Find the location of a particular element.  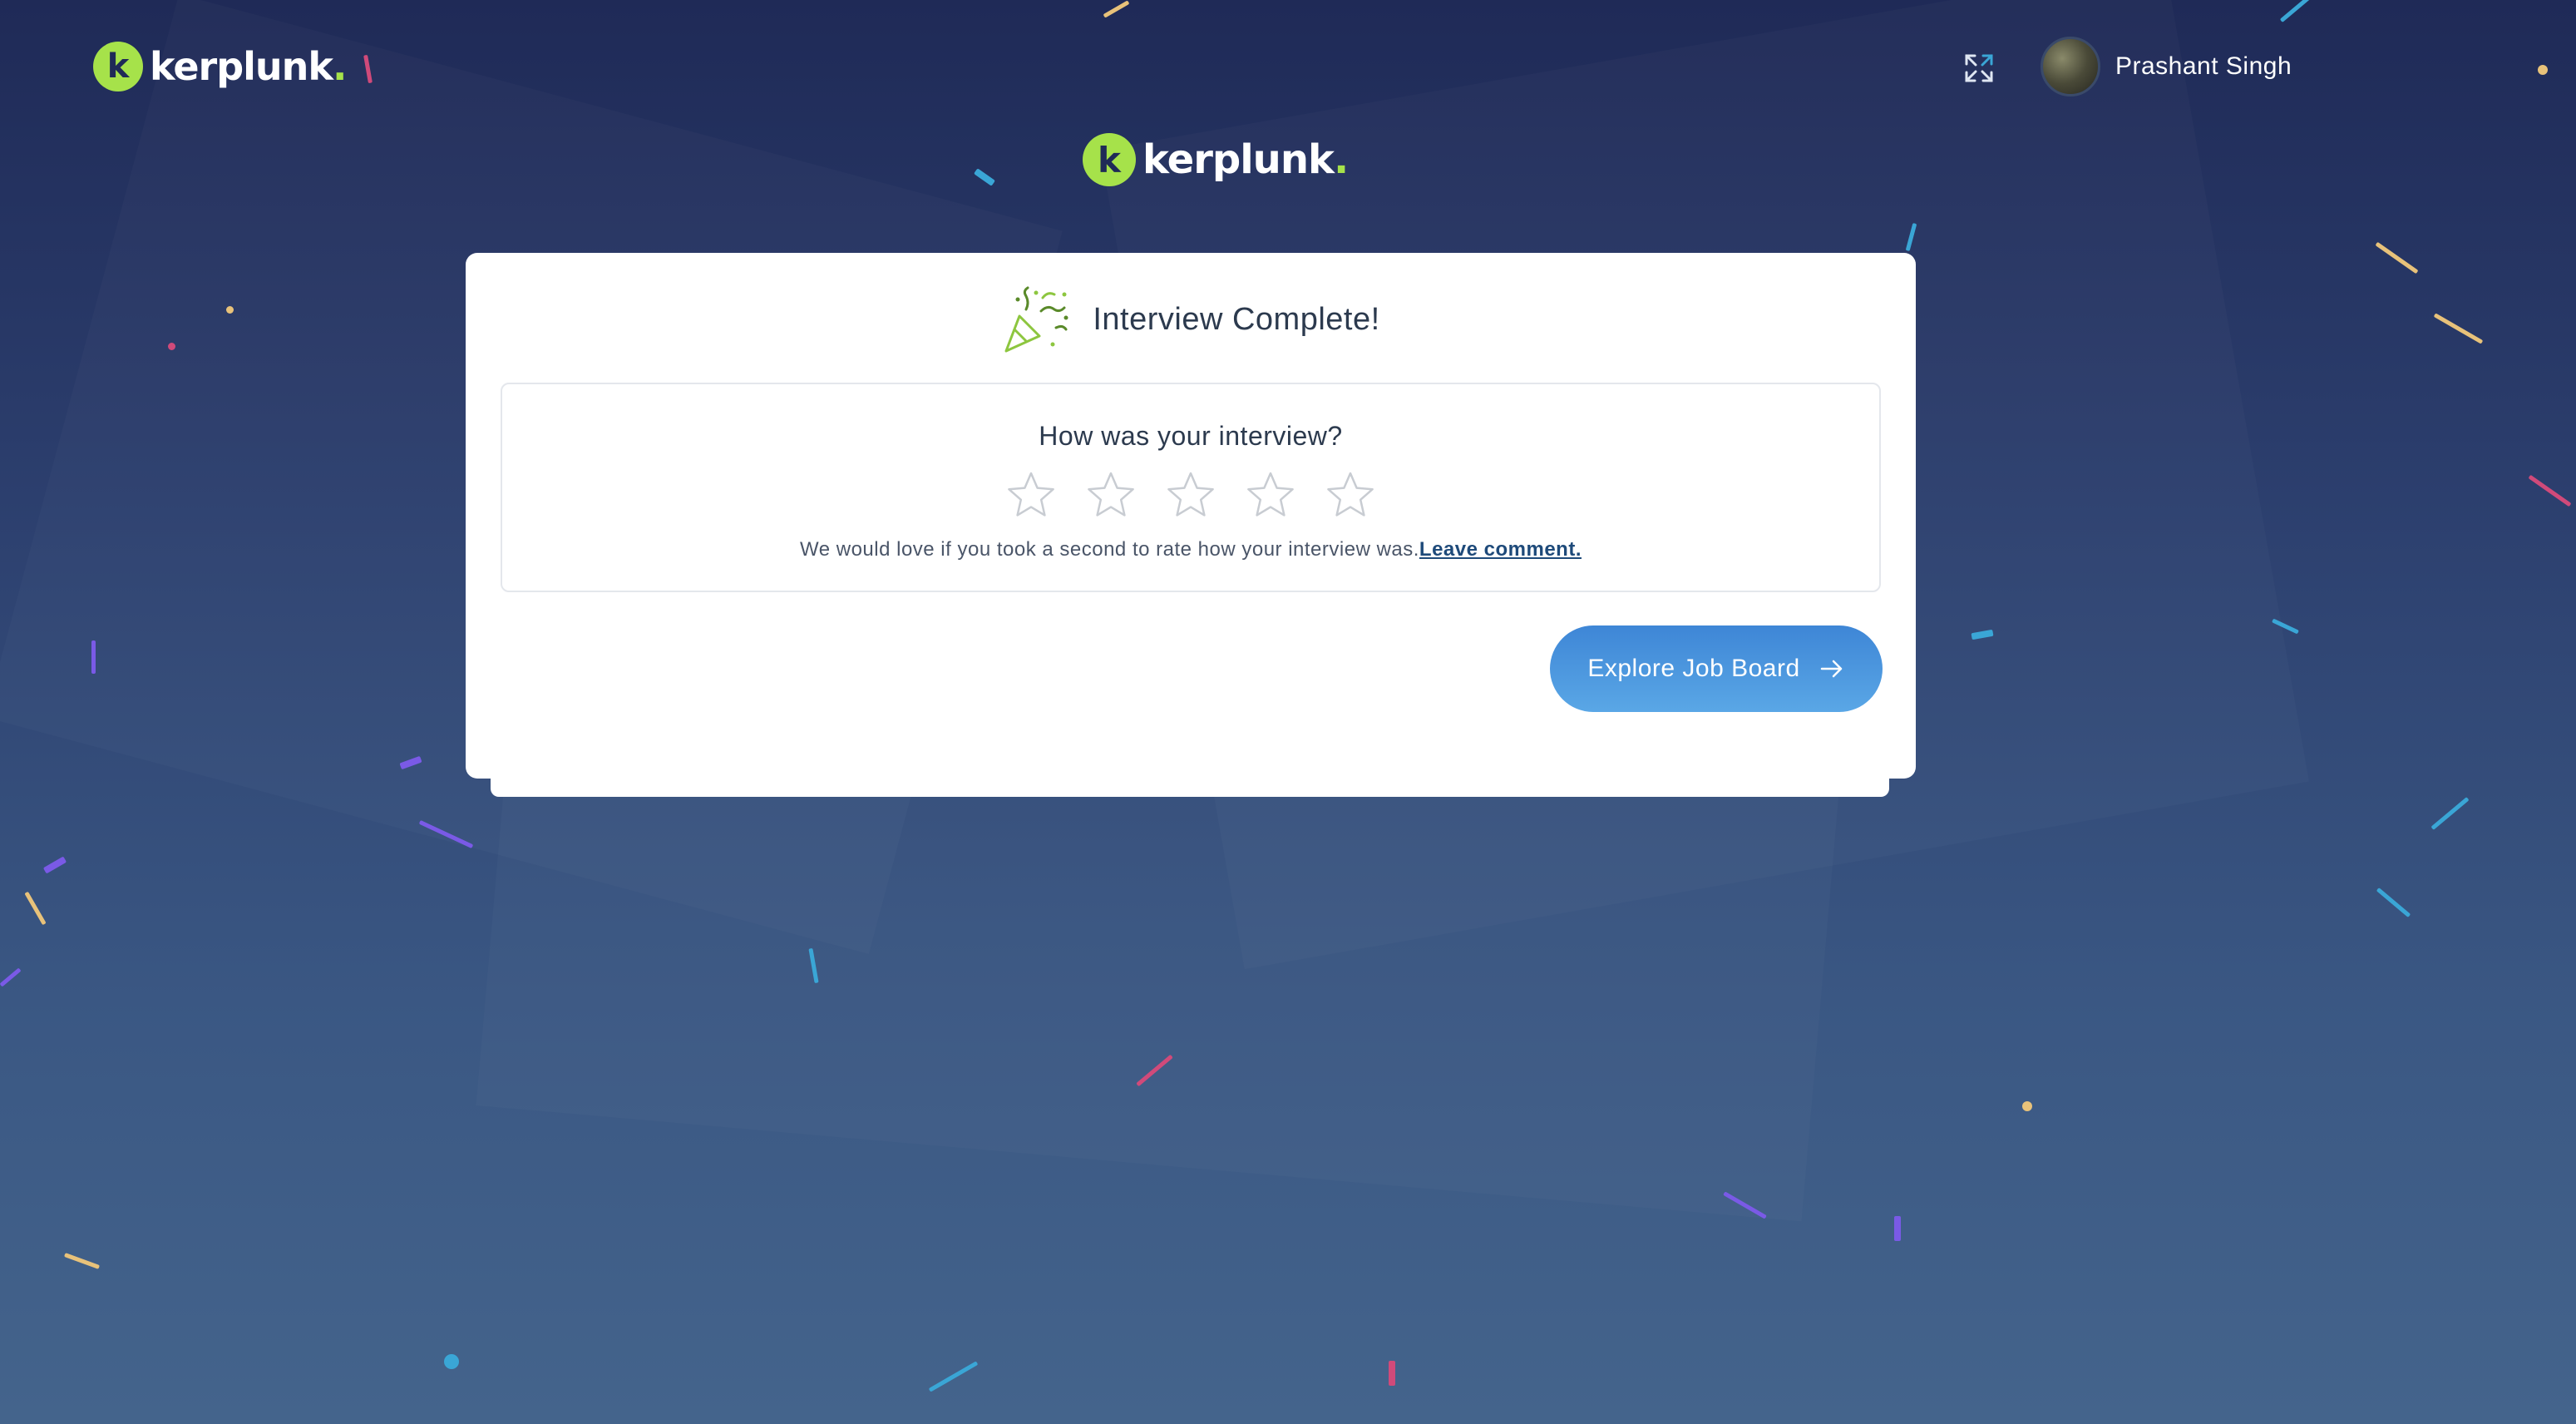

user-name: Prashant Singh is located at coordinates (2203, 66).